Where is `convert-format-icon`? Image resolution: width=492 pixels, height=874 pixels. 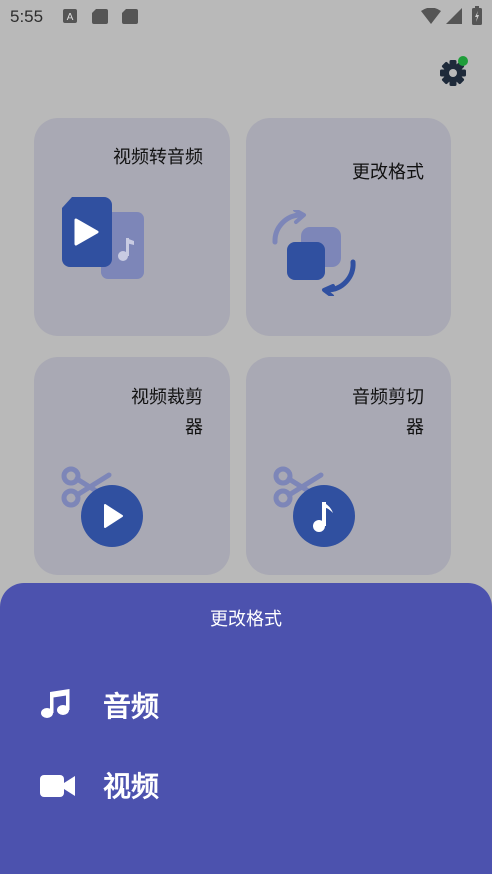 convert-format-icon is located at coordinates (314, 253).